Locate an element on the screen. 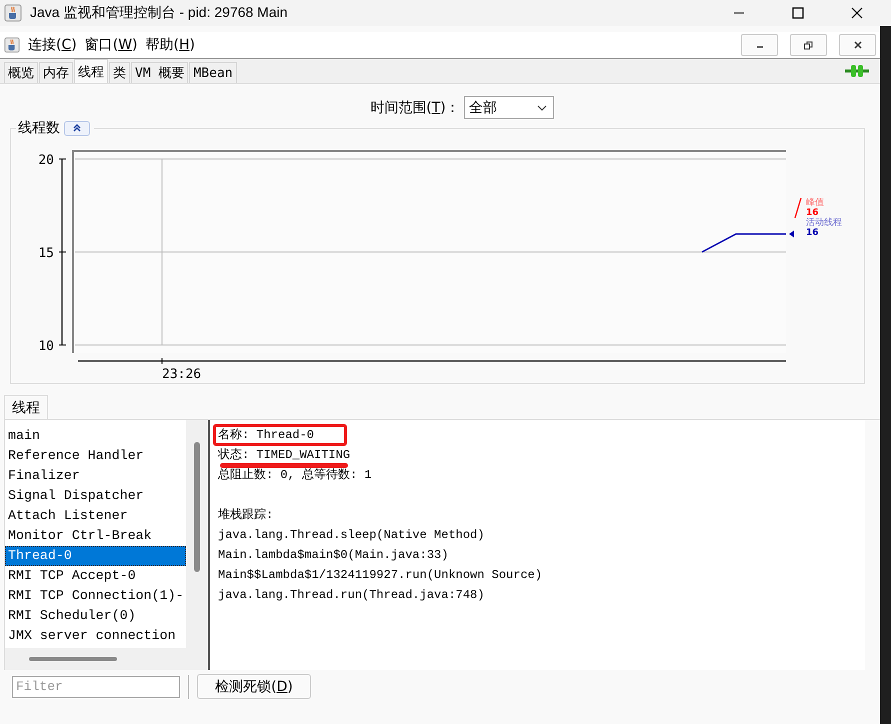 Image resolution: width=891 pixels, height=724 pixels. detail-text: 名称: Thread-0 is located at coordinates (280, 435).